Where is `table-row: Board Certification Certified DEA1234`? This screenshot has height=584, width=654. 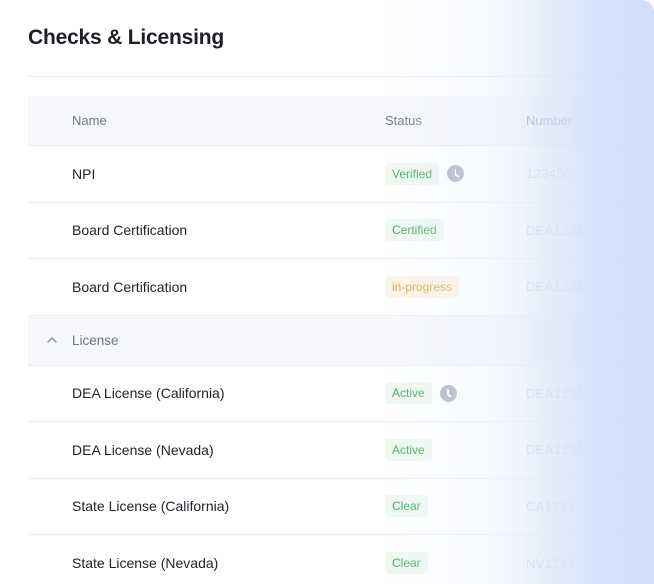
table-row: Board Certification Certified DEA1234 is located at coordinates (341, 231).